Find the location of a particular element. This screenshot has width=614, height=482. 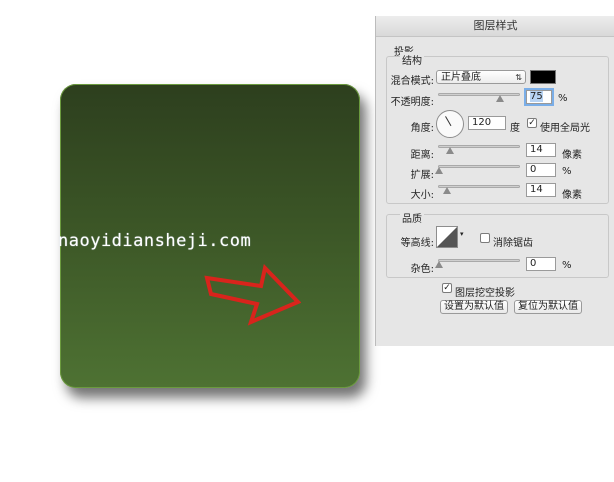

angle-dial is located at coordinates (450, 124).